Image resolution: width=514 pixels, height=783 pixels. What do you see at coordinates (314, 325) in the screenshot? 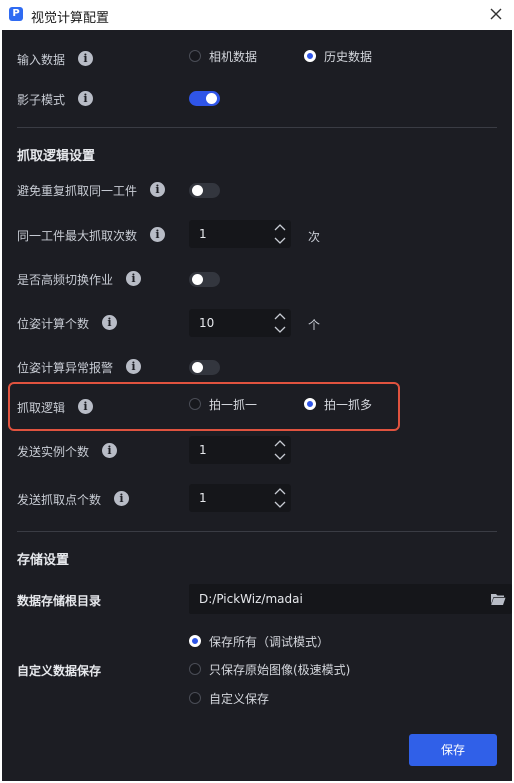
I see `pose-count-unit: 个` at bounding box center [314, 325].